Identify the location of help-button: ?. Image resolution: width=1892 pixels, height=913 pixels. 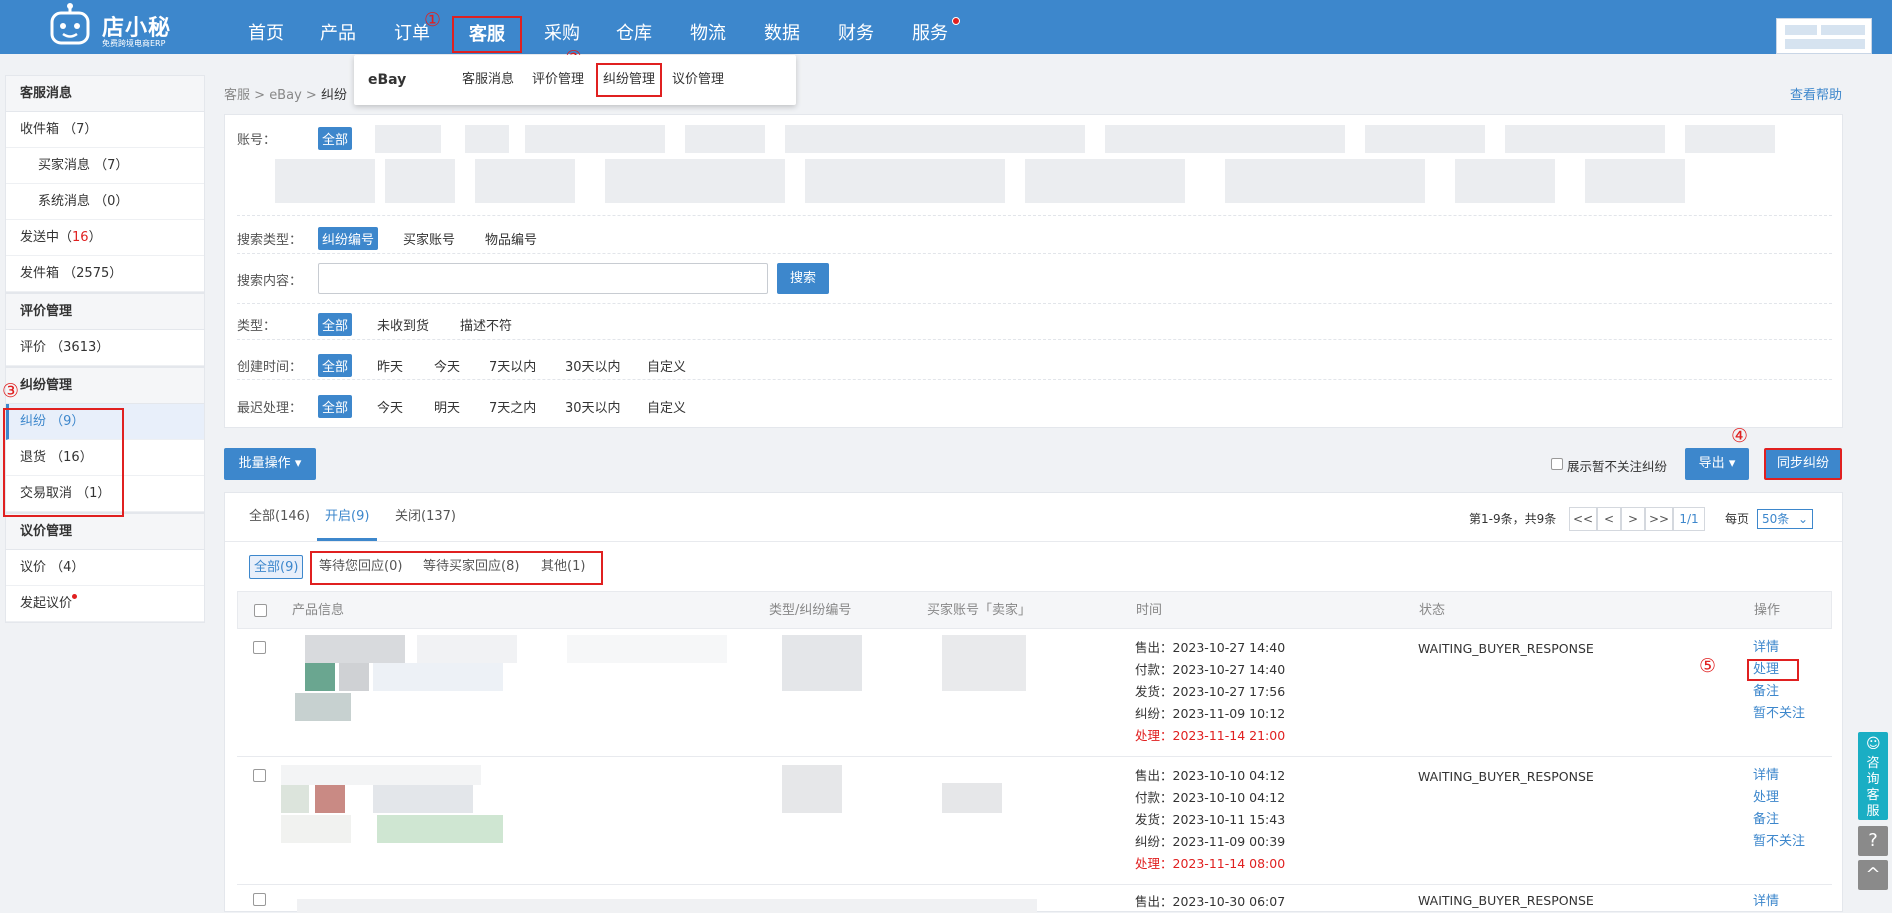
(1873, 841).